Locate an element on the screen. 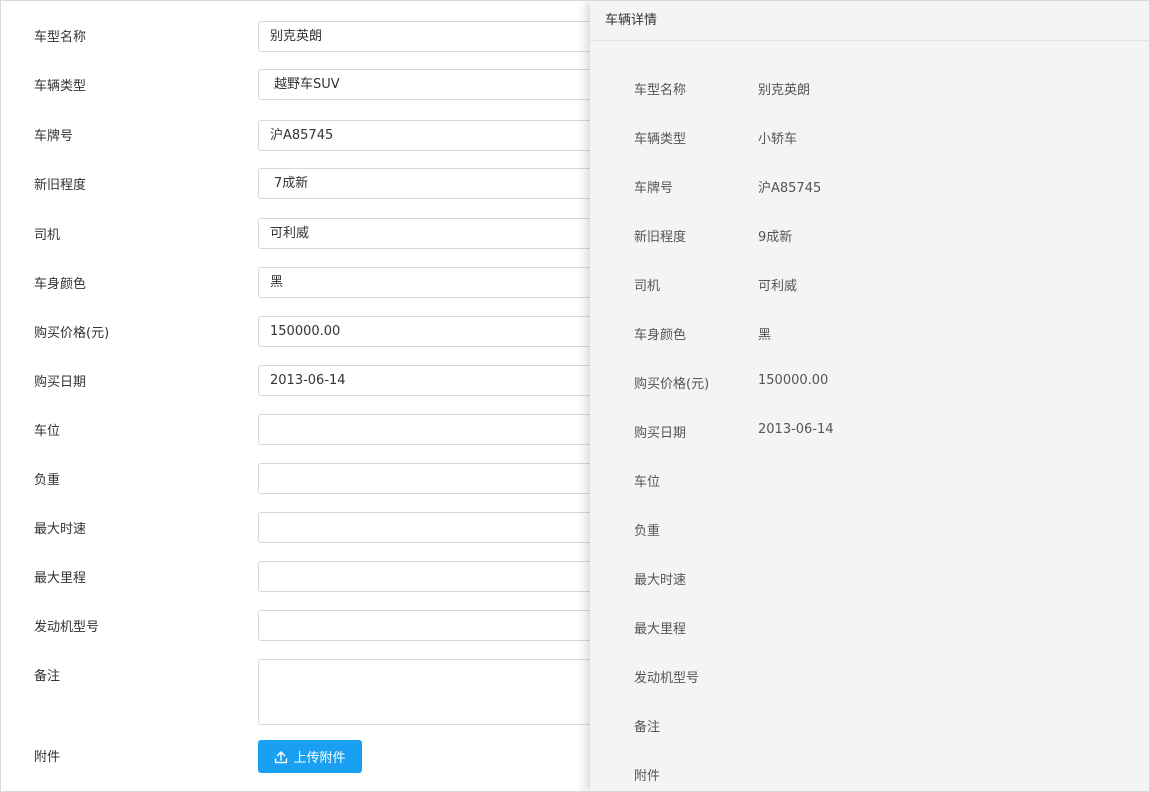 The height and width of the screenshot is (792, 1150). detail-row: 司机 可利威 is located at coordinates (869, 285).